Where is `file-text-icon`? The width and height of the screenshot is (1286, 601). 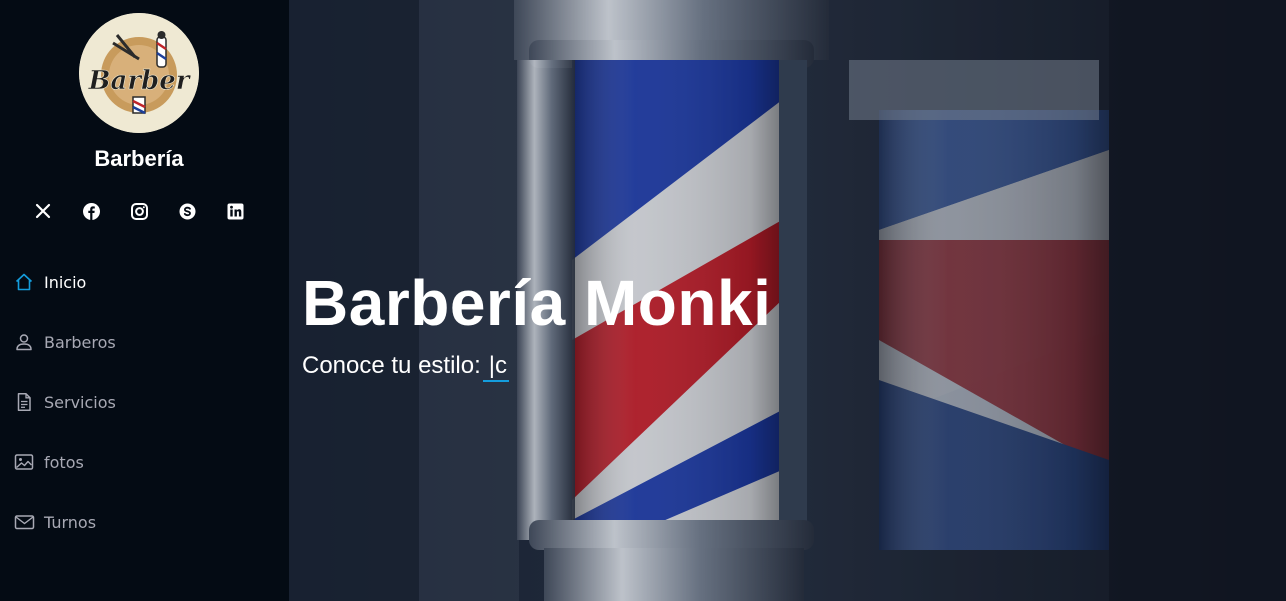 file-text-icon is located at coordinates (24, 402).